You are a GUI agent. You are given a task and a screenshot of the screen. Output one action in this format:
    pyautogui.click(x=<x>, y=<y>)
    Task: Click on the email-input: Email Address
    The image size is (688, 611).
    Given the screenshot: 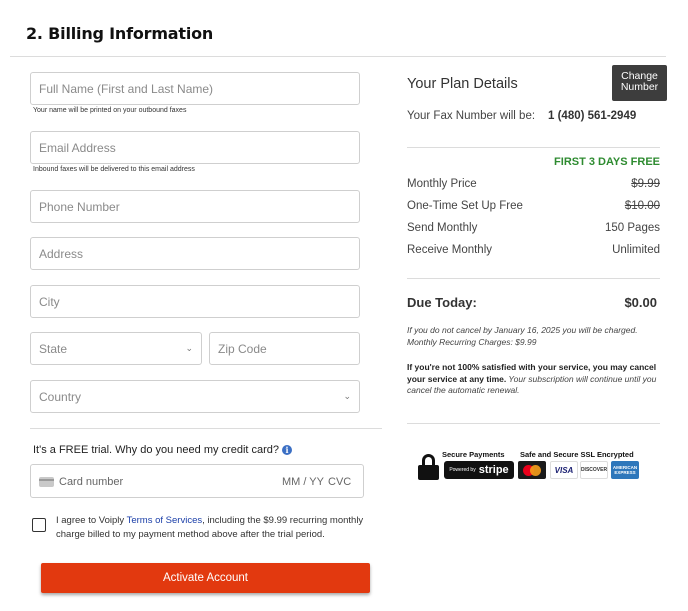 What is the action you would take?
    pyautogui.click(x=195, y=147)
    